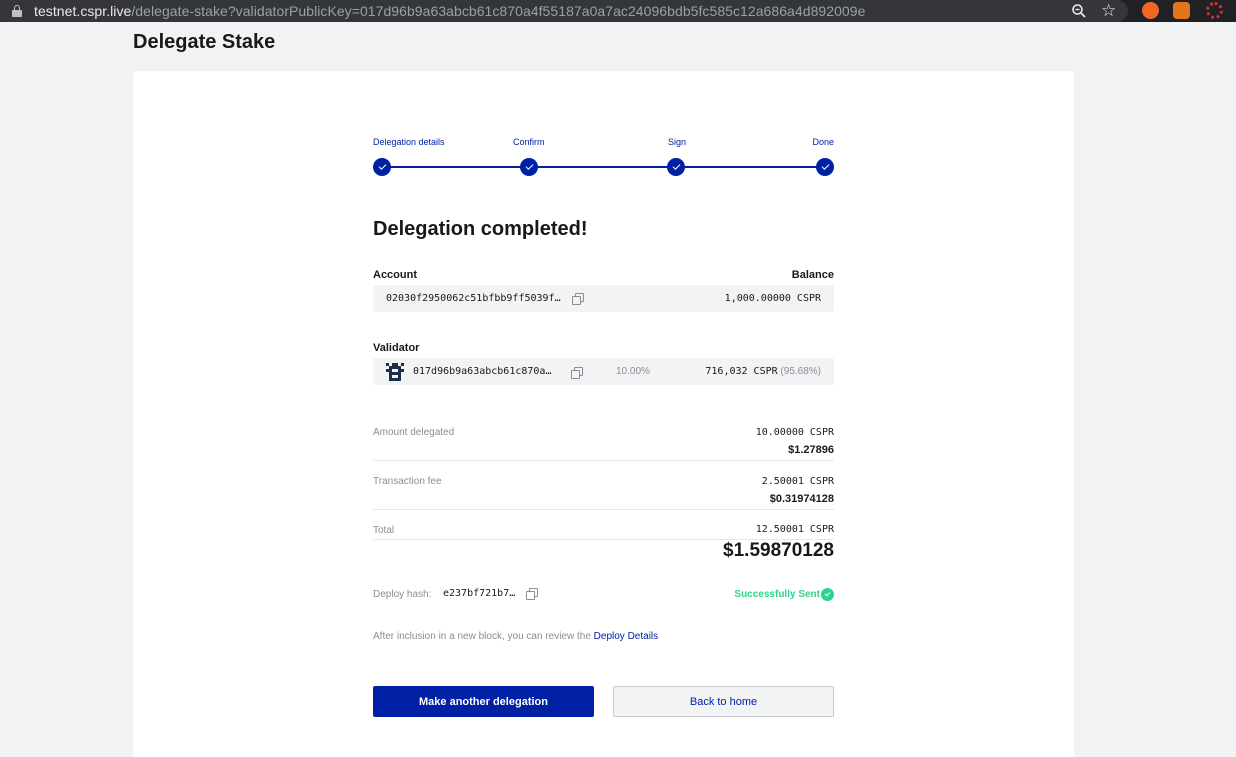  I want to click on star-icon: ☆, so click(1108, 11).